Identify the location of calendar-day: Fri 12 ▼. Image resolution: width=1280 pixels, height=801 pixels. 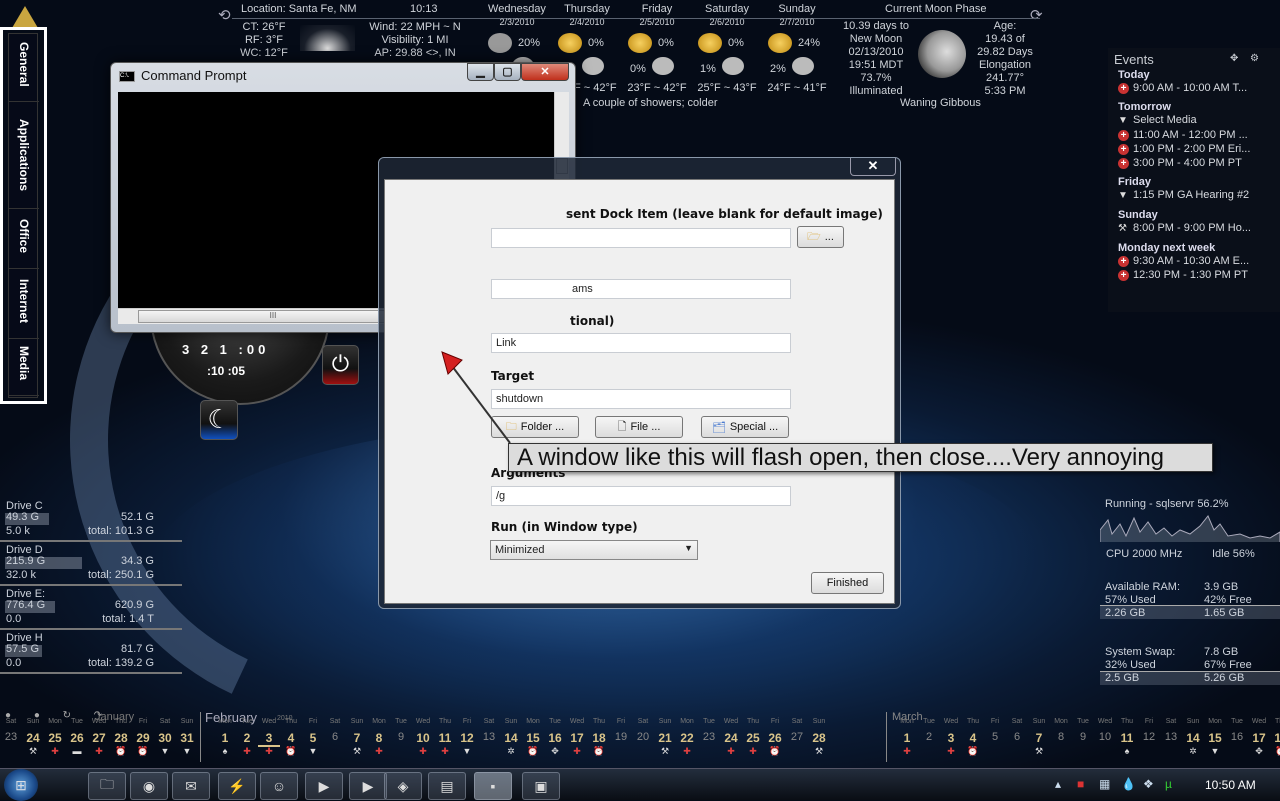
(467, 738).